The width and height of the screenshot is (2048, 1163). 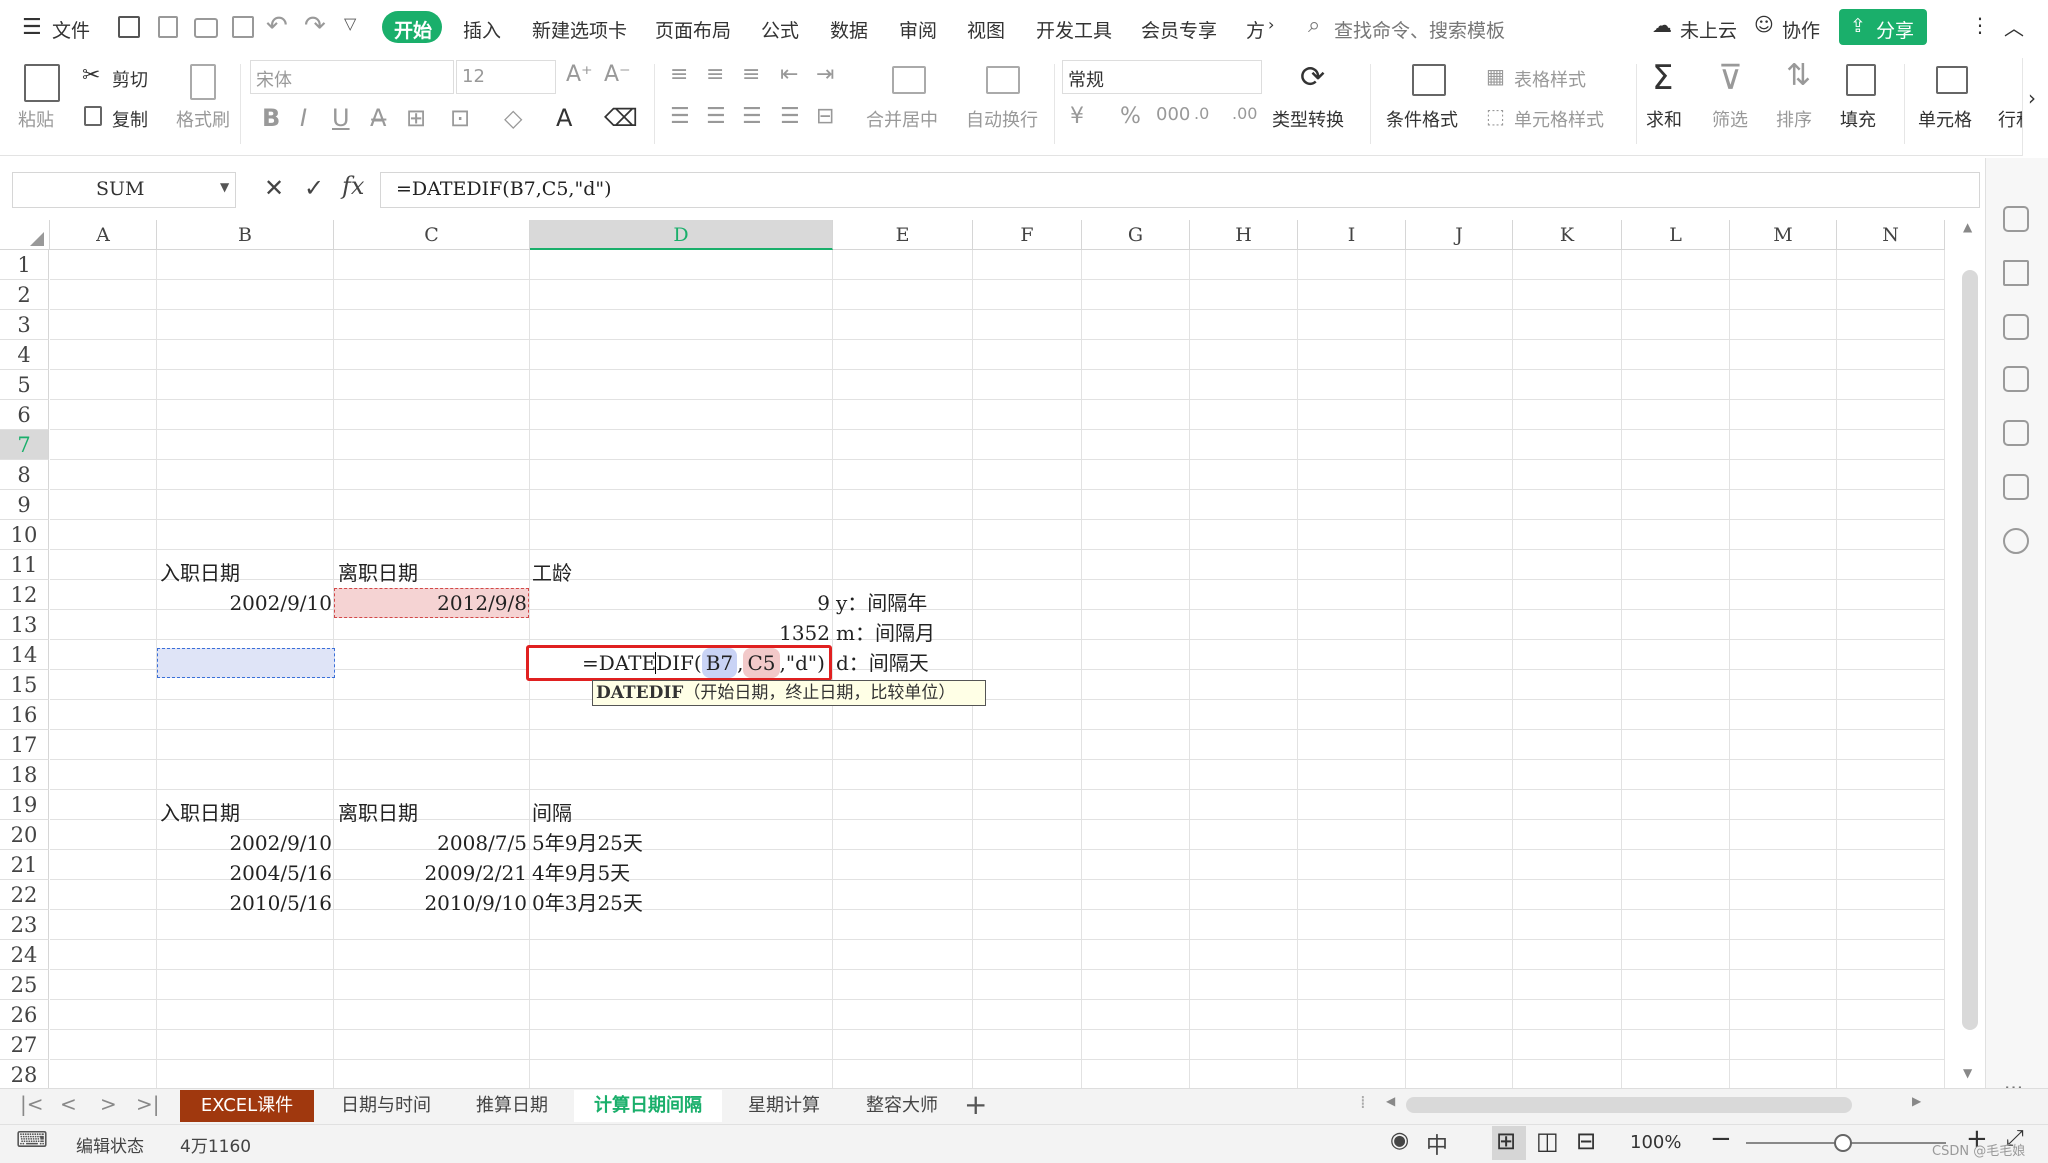 What do you see at coordinates (68, 1104) in the screenshot?
I see `prev-sheet-icon: <` at bounding box center [68, 1104].